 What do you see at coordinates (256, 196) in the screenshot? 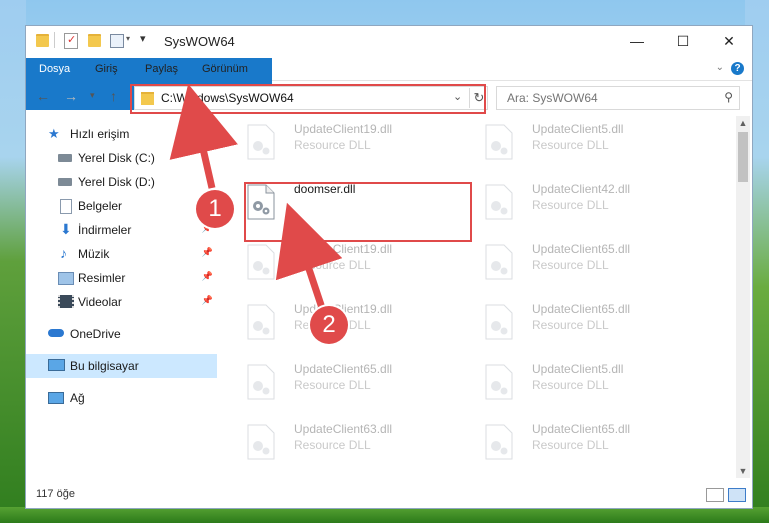
I see `annotation-arrows` at bounding box center [256, 196].